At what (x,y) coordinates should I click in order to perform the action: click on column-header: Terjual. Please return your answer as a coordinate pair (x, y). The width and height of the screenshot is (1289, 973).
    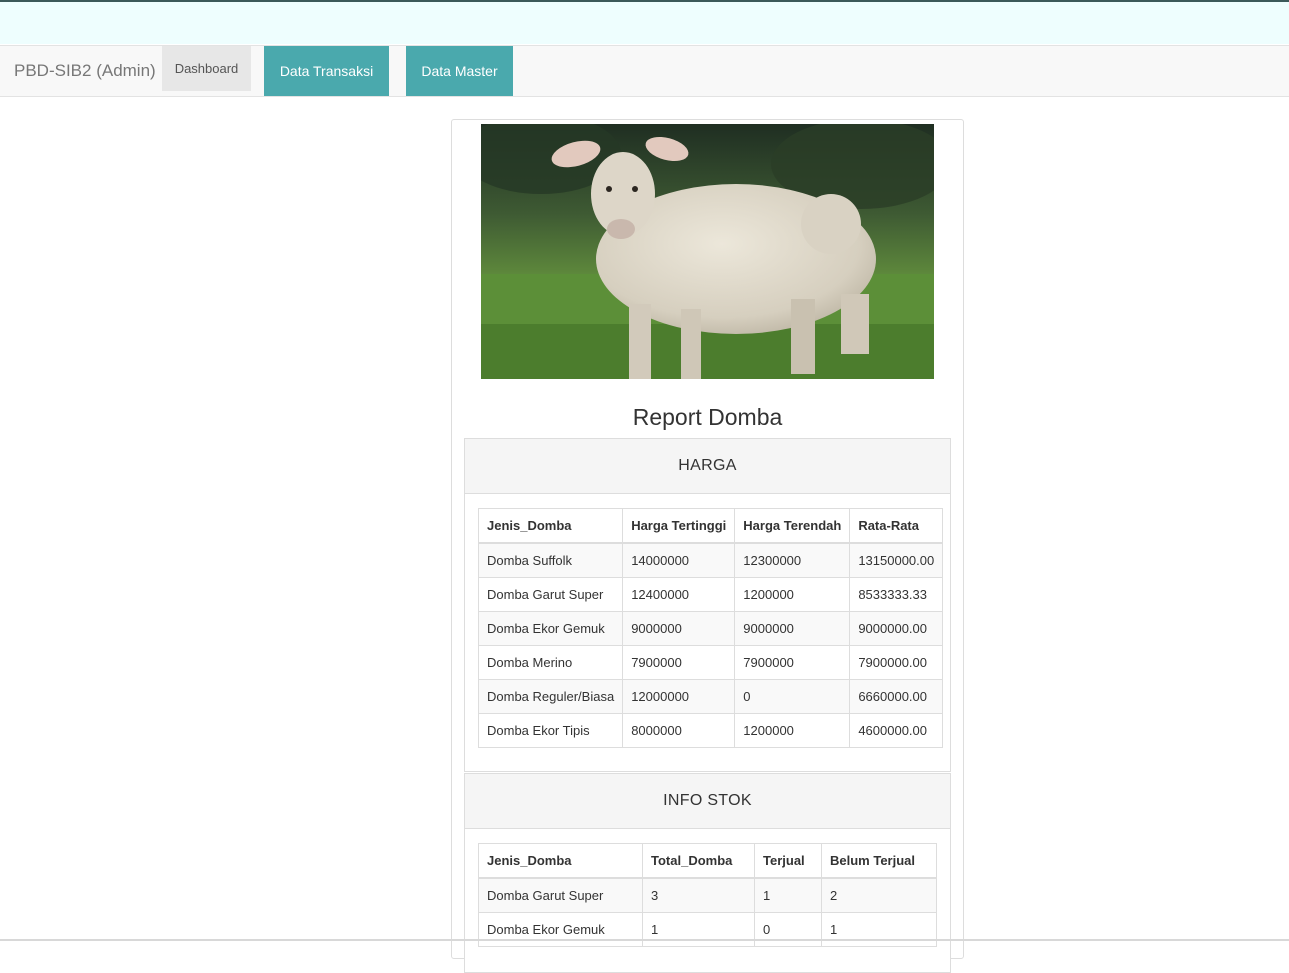
    Looking at the image, I should click on (788, 861).